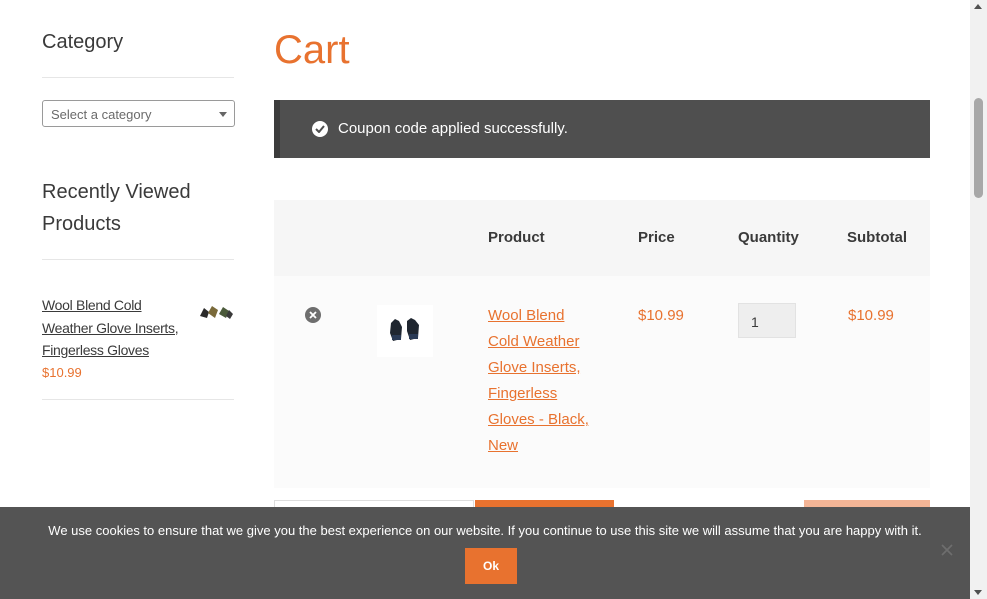 The height and width of the screenshot is (599, 987). What do you see at coordinates (453, 128) in the screenshot?
I see `notice-message: Coupon code applied successfully.` at bounding box center [453, 128].